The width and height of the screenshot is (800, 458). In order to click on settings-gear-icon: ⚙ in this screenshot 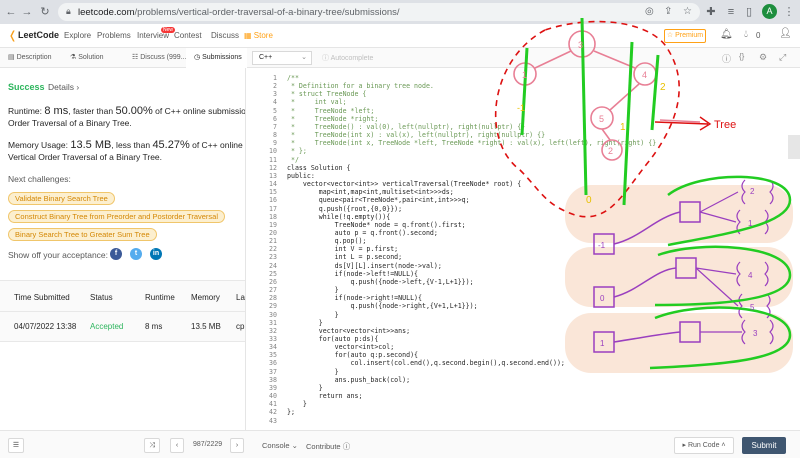, I will do `click(763, 57)`.